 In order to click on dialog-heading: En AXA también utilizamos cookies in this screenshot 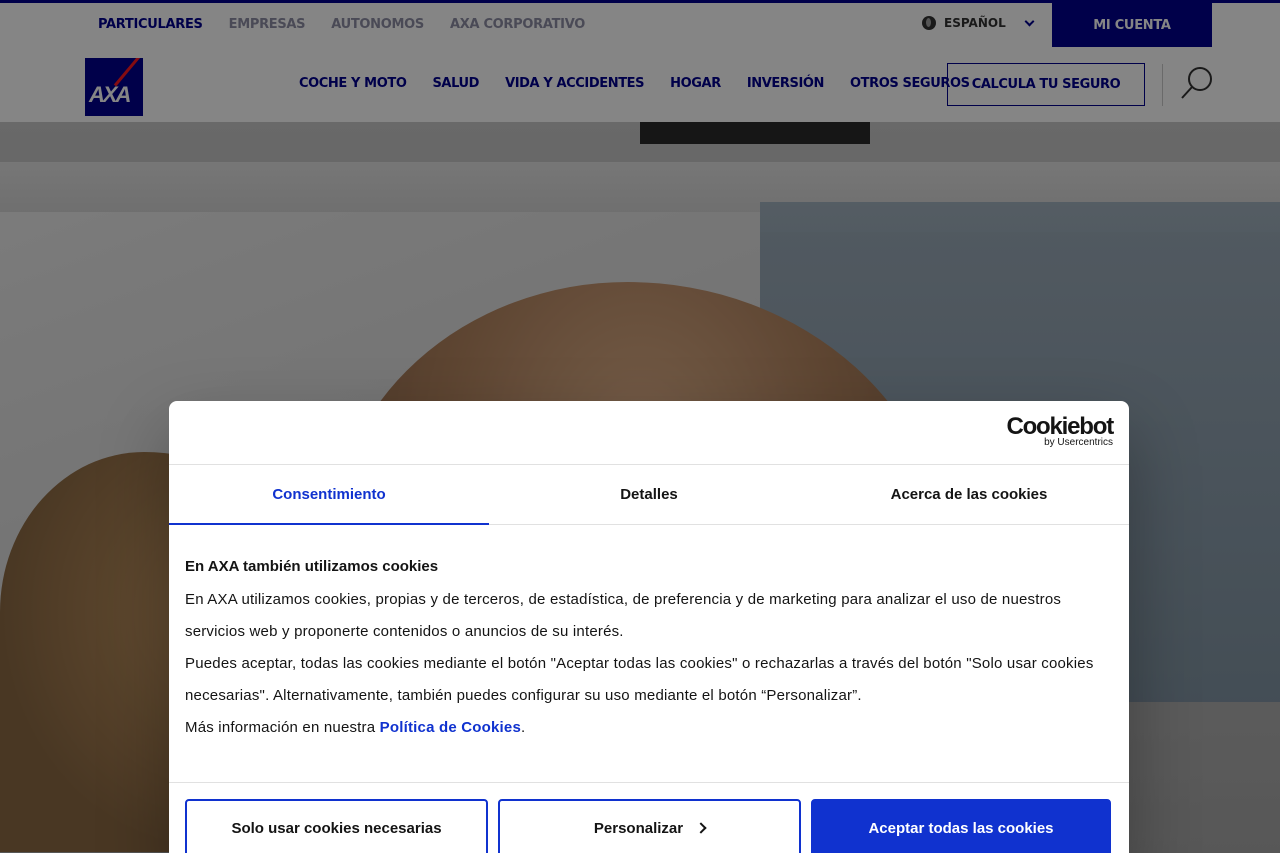, I will do `click(312, 566)`.